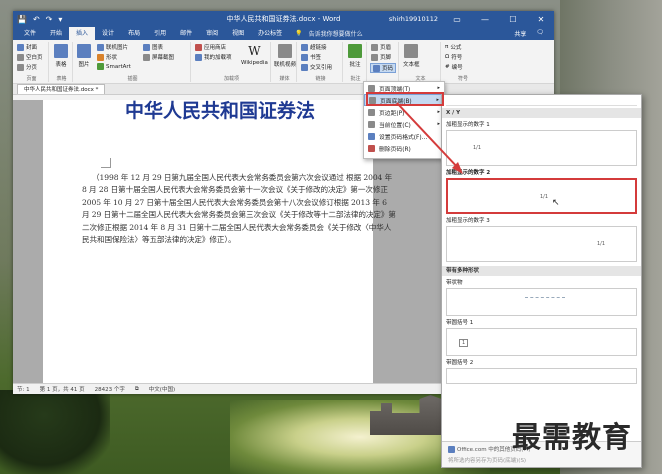  What do you see at coordinates (36, 19) in the screenshot?
I see `undo-icon: ↶` at bounding box center [36, 19].